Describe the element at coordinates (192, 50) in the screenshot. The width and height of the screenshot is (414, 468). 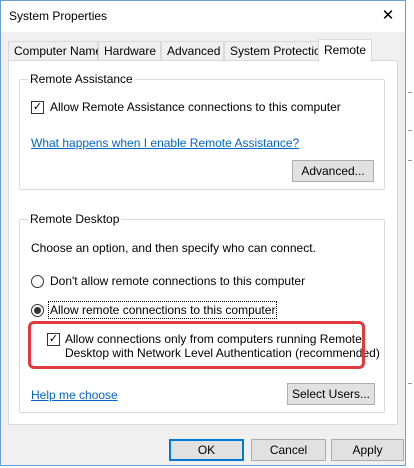
I see `tab-advanced: Advanced` at that location.